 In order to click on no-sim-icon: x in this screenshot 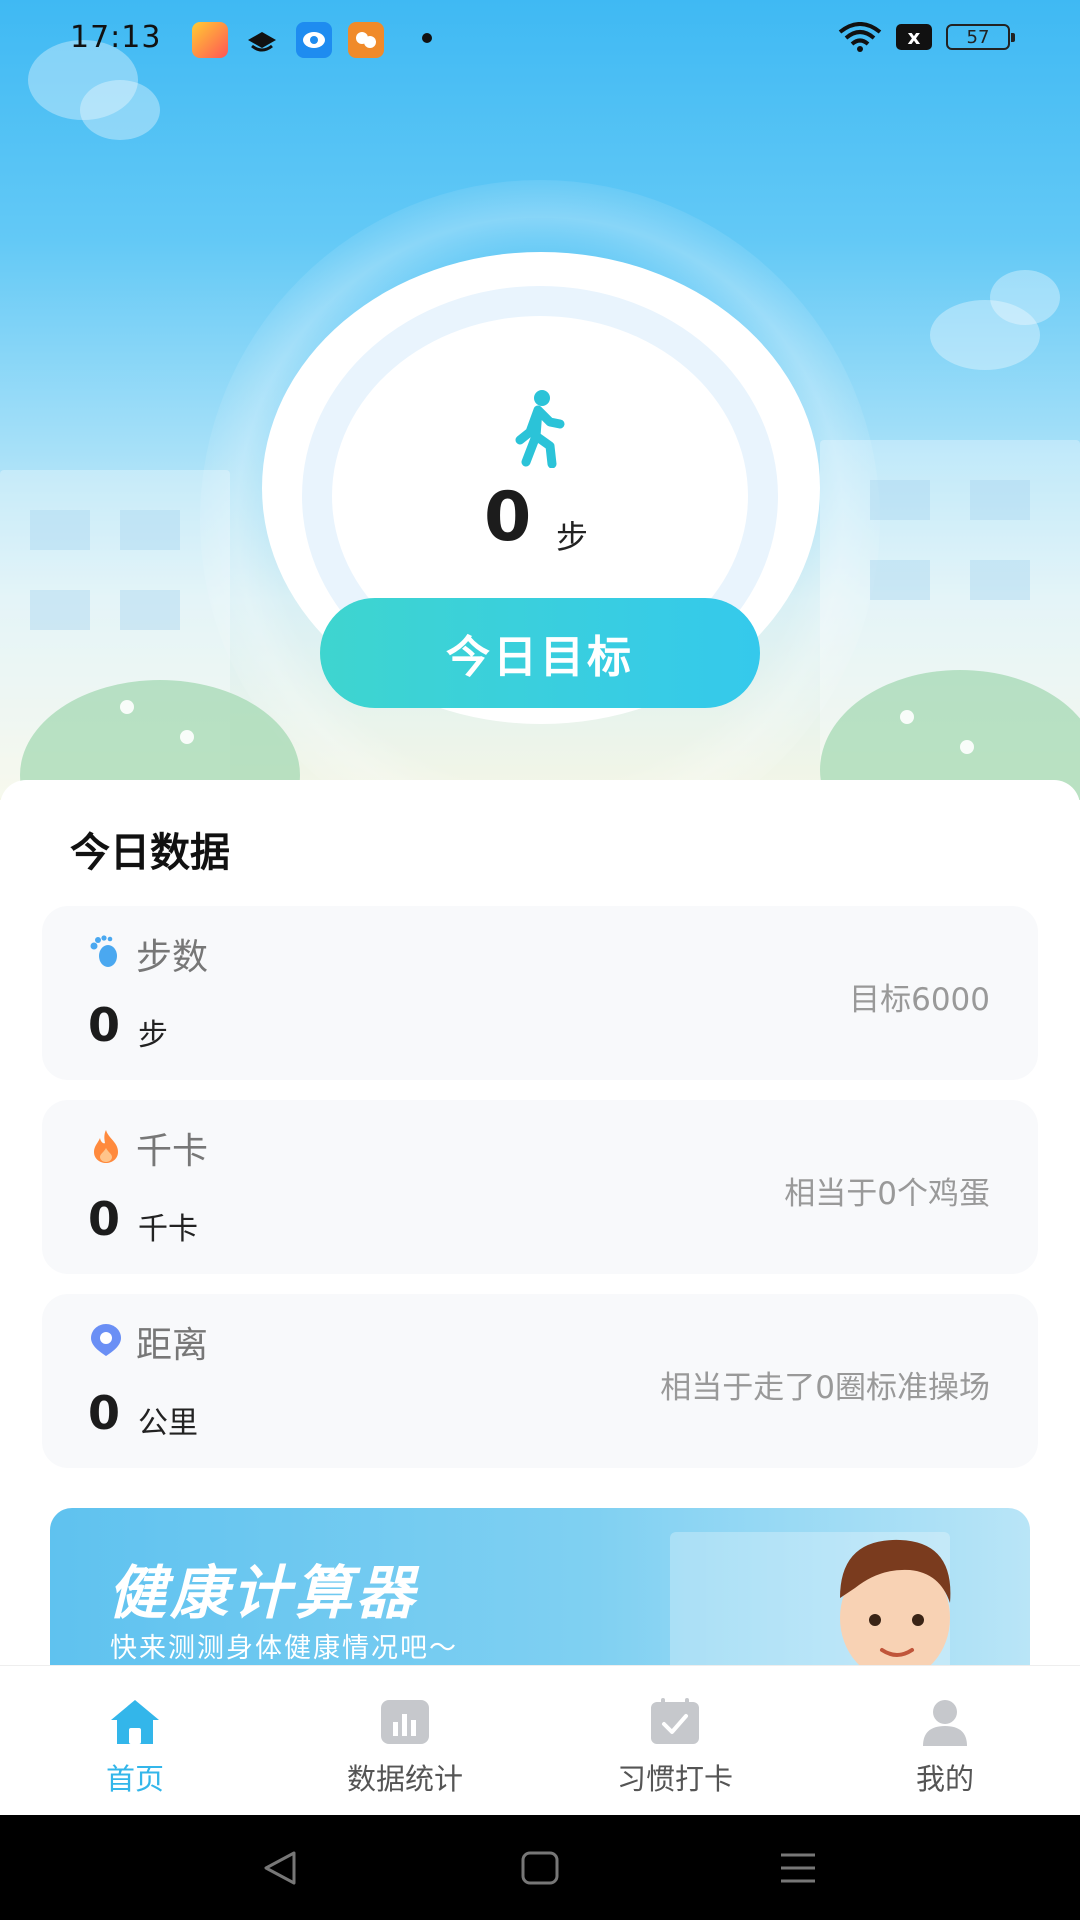, I will do `click(914, 37)`.